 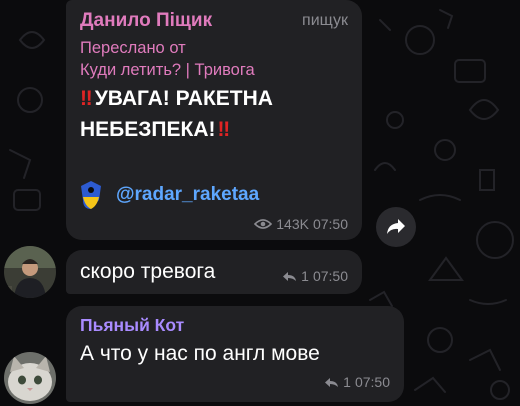 I want to click on message-text: А что у нас по англ мове, so click(x=200, y=353).